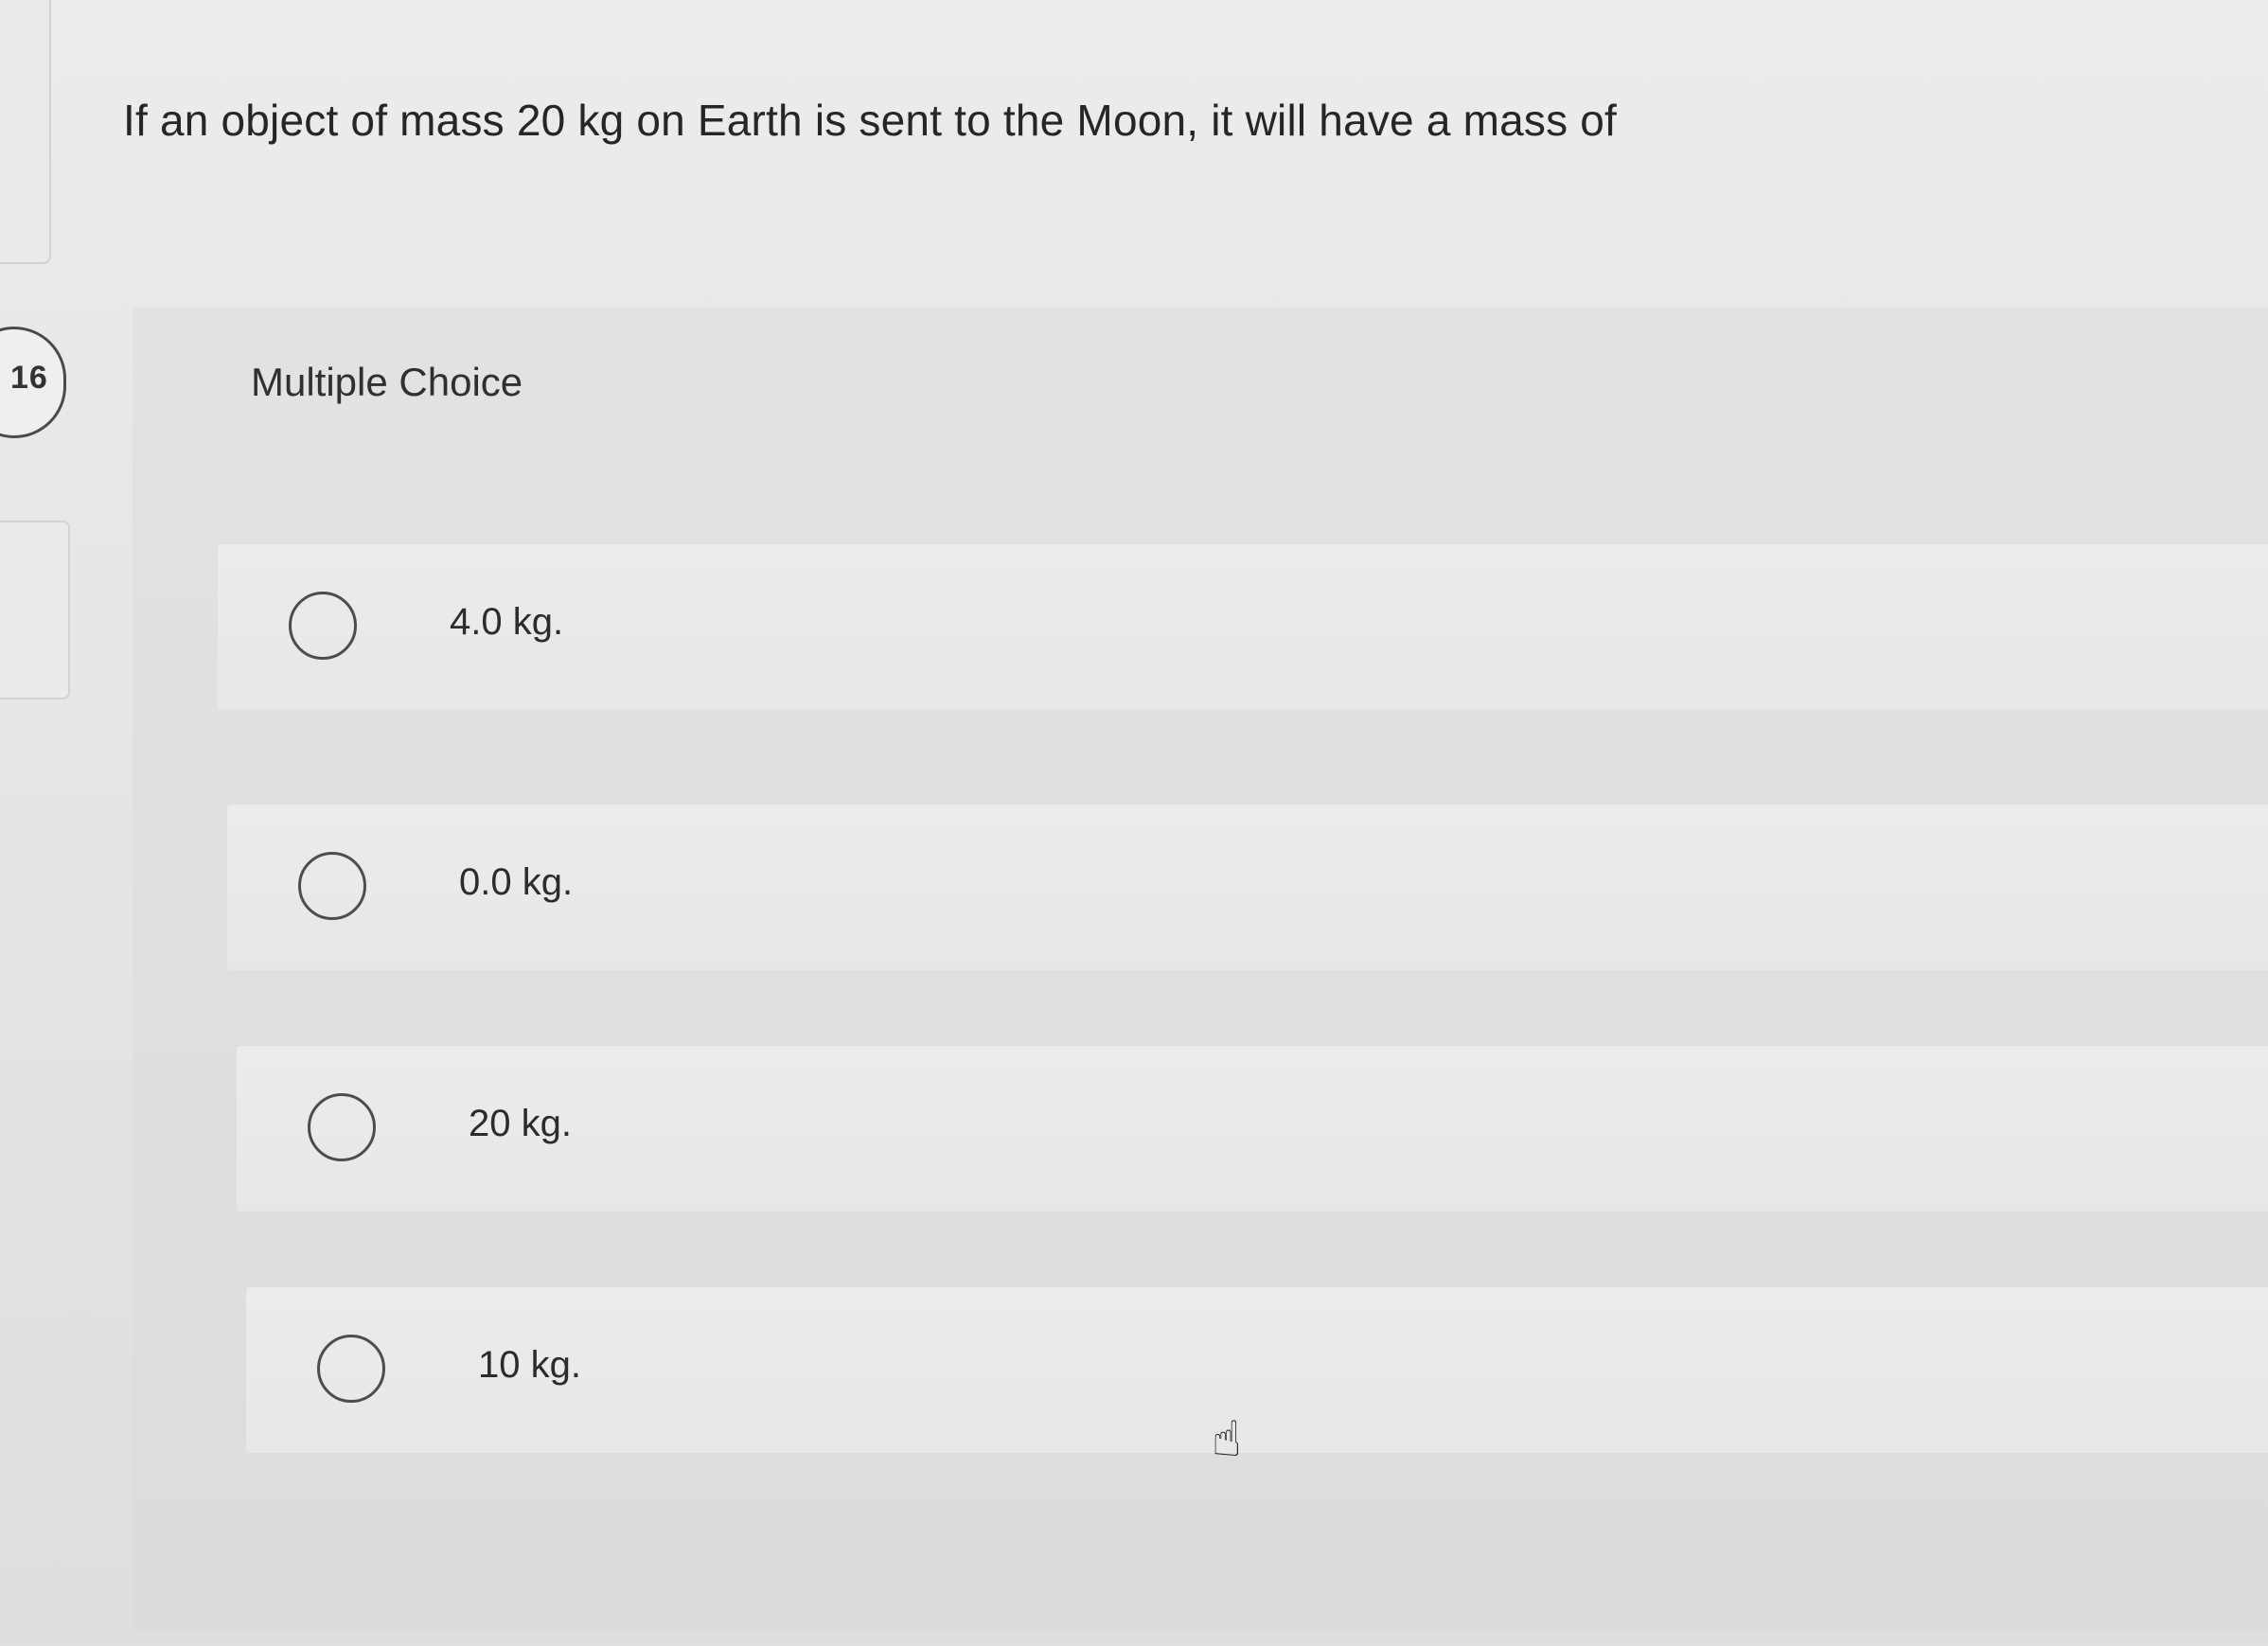 The width and height of the screenshot is (2268, 1646). Describe the element at coordinates (507, 622) in the screenshot. I see `choice-label: 4.0 kg.` at that location.